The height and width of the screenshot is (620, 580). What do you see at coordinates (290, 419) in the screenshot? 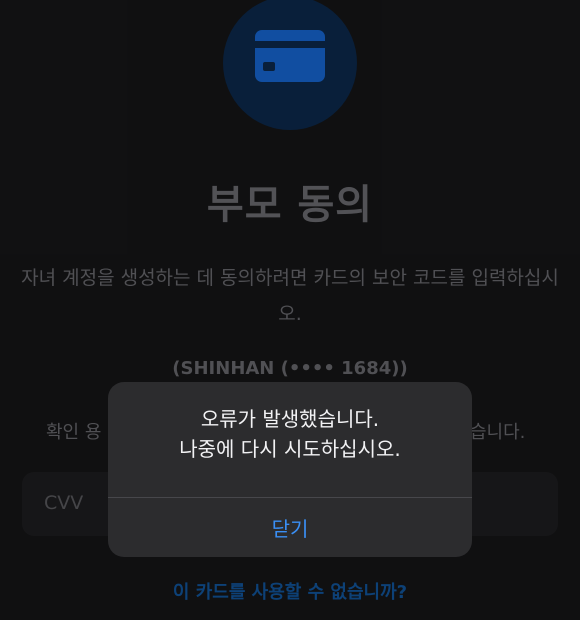
I see `alert-message-line-1: 오류가 발생했습니다.` at bounding box center [290, 419].